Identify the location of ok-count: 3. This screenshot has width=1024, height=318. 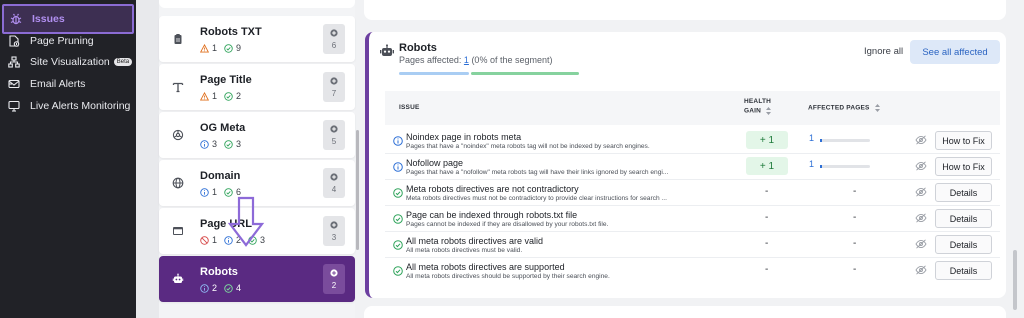
(239, 144).